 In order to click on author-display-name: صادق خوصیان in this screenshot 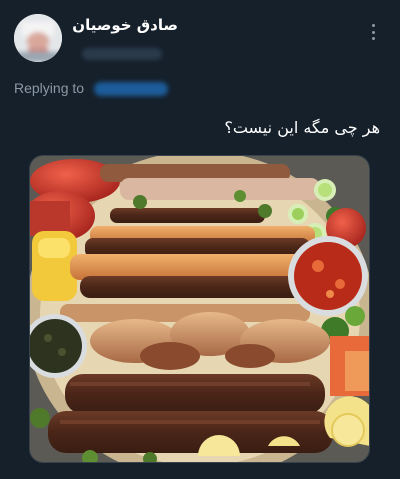, I will do `click(125, 25)`.